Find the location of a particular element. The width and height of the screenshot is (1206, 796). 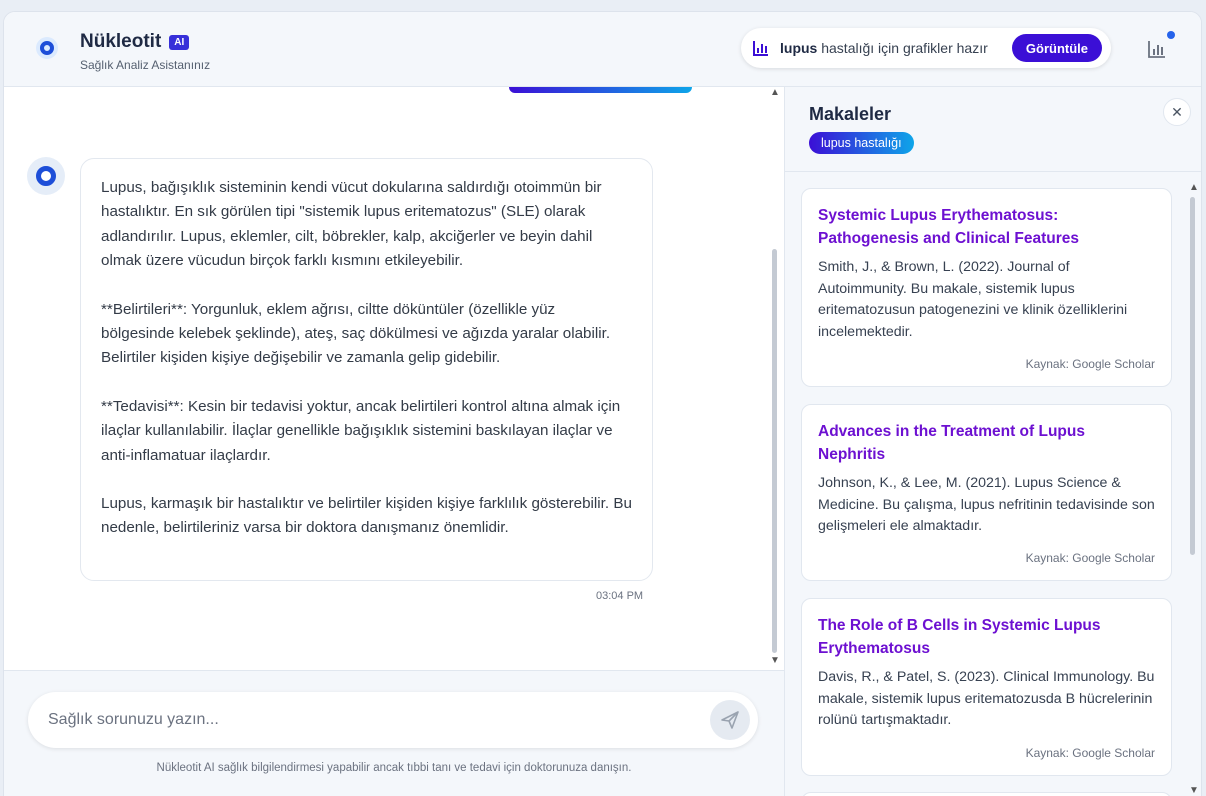

user-message-bubble-edge is located at coordinates (600, 90).